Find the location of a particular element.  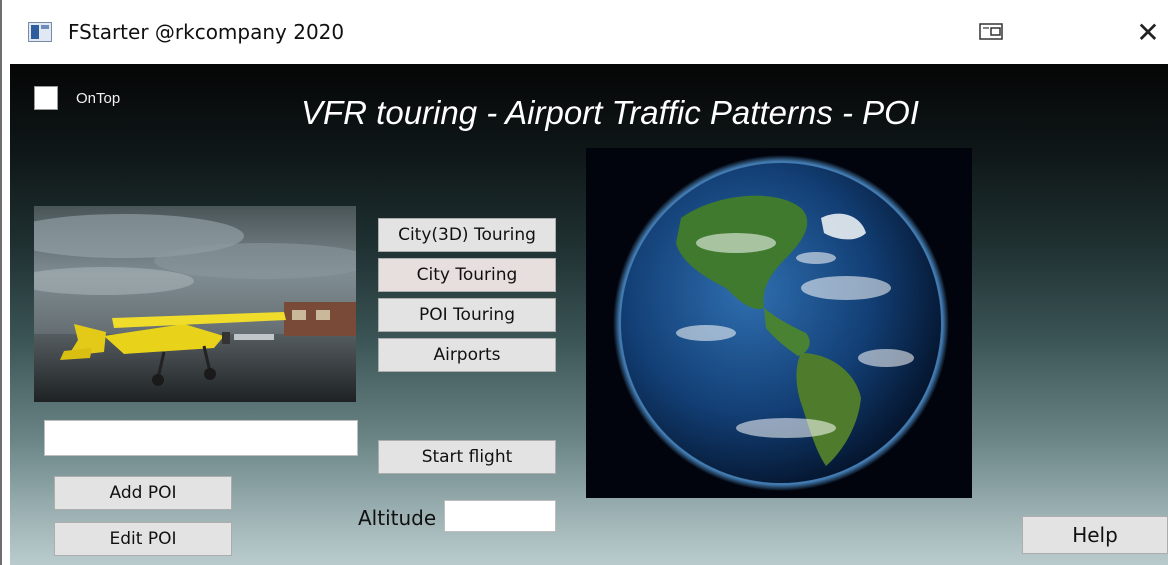

restore-button is located at coordinates (992, 32).